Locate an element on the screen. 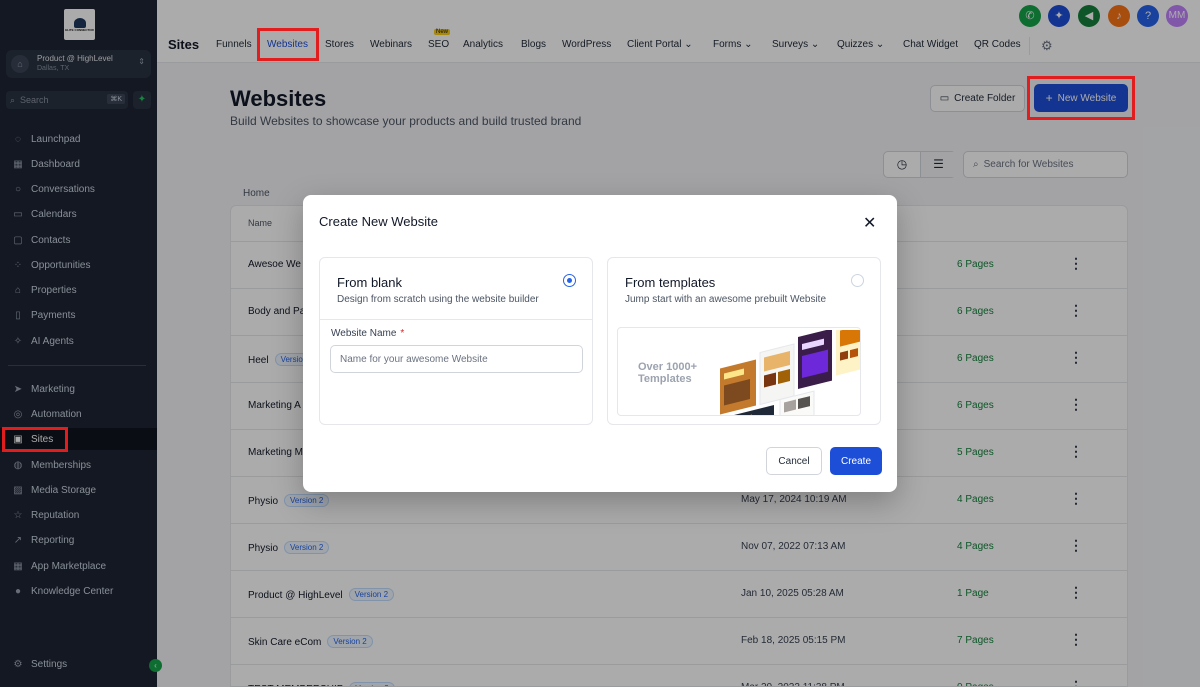 The width and height of the screenshot is (1200, 687). modal-title: Create New Website is located at coordinates (378, 221).